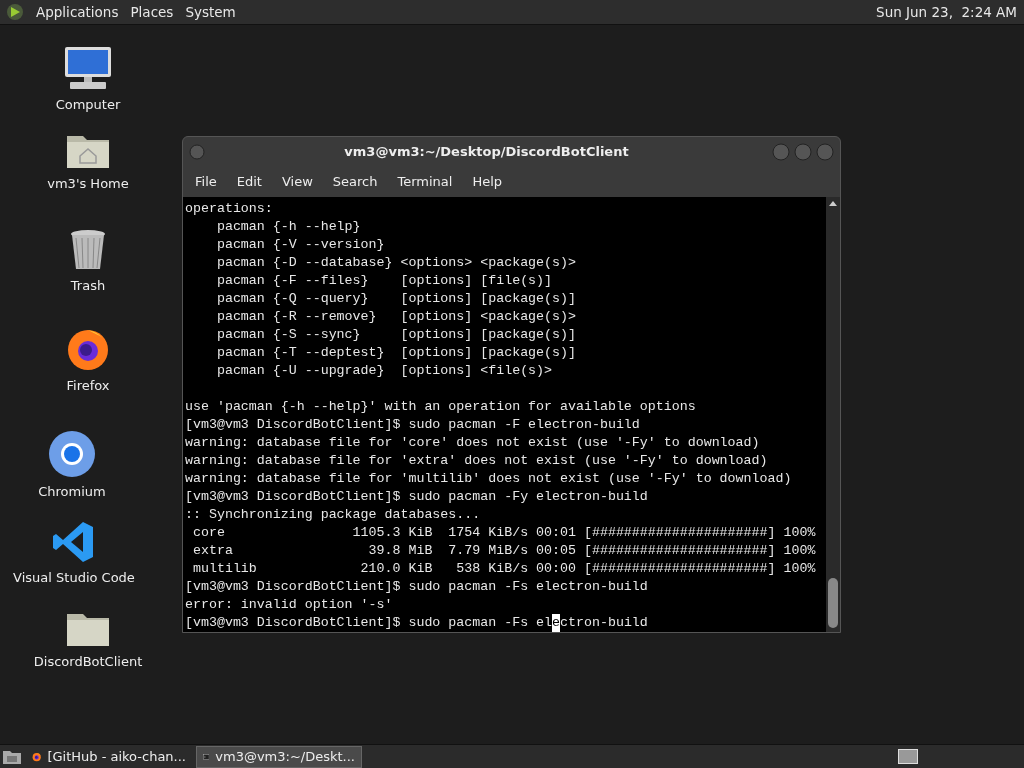 Image resolution: width=1024 pixels, height=768 pixels. Describe the element at coordinates (503, 569) in the screenshot. I see `terminal-line: multilib 210.0 KiB 538 KiB/s 00:00 [######################] 100%` at that location.